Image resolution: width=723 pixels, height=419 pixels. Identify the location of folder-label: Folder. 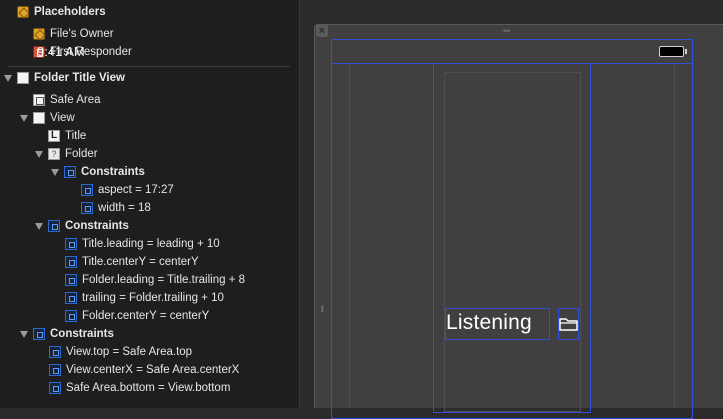
(81, 154).